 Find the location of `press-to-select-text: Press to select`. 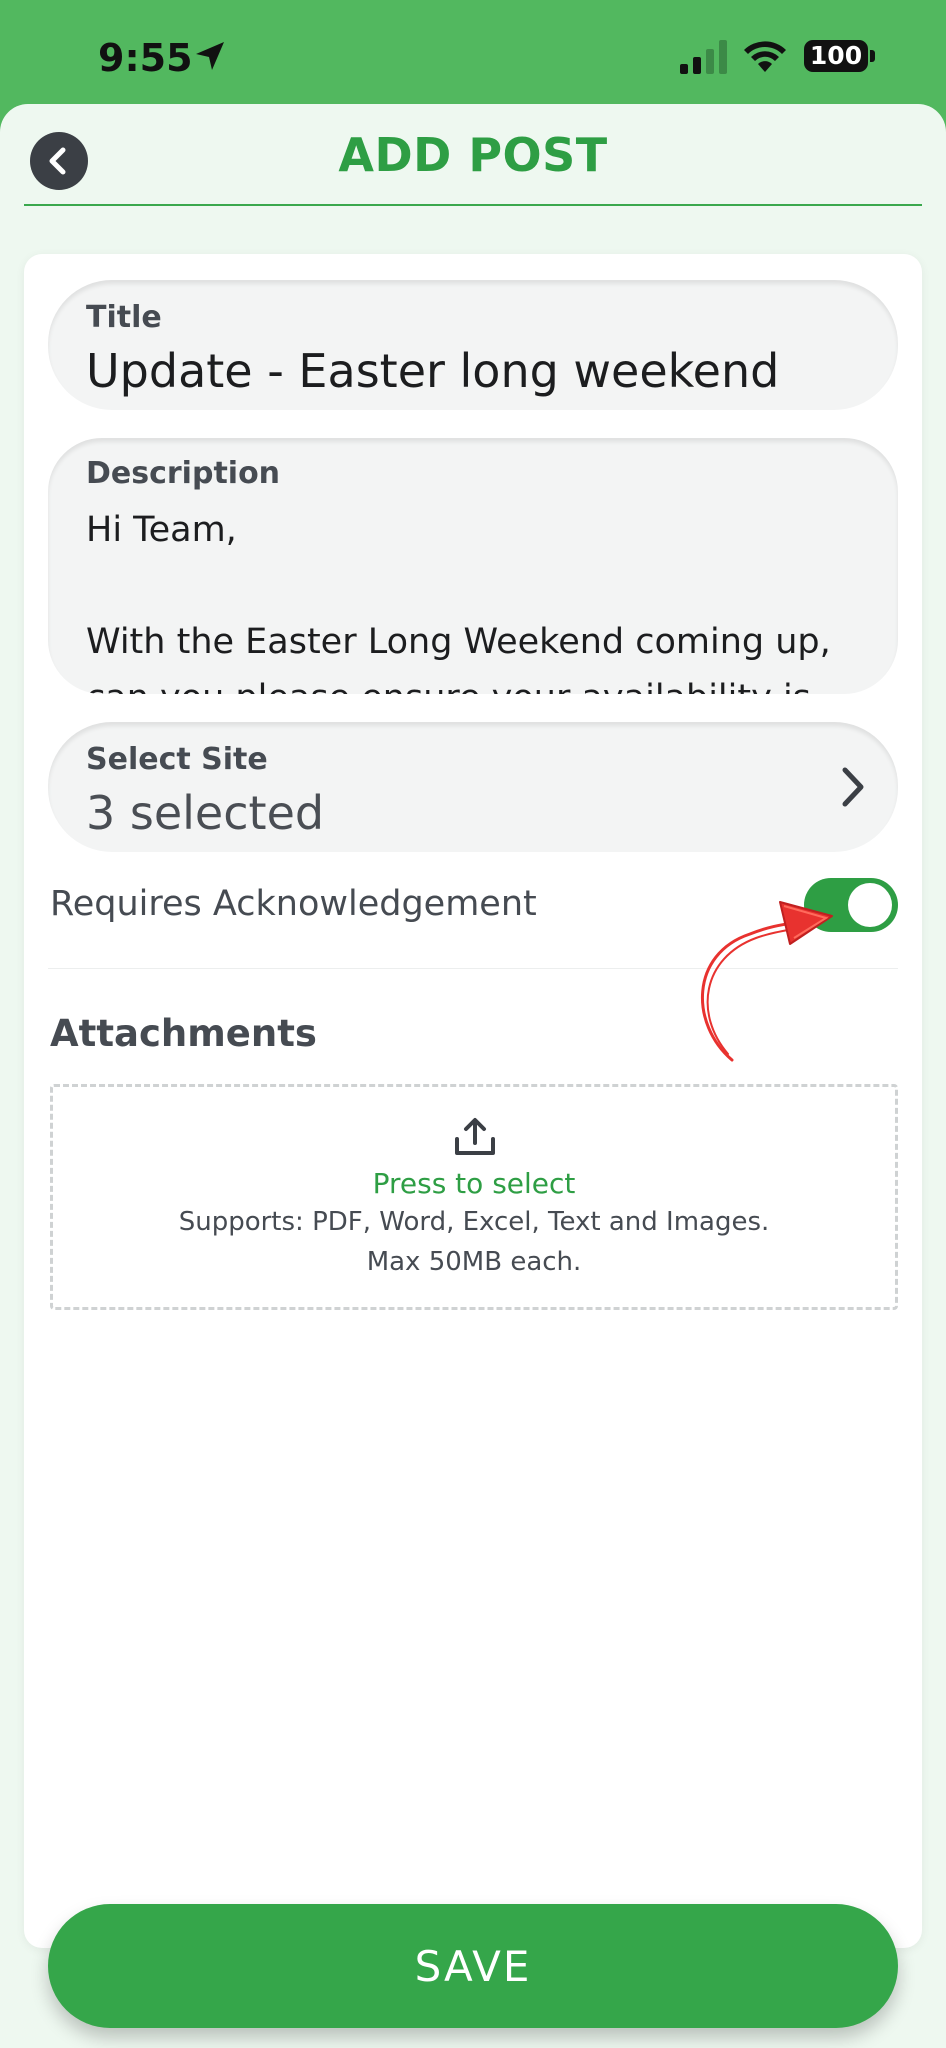

press-to-select-text: Press to select is located at coordinates (474, 1183).